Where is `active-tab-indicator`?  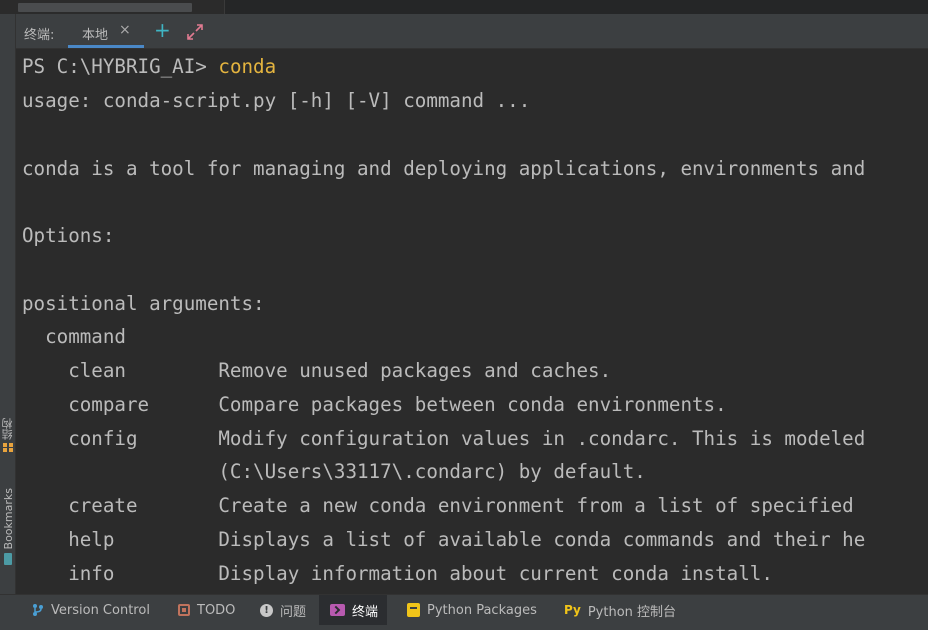 active-tab-indicator is located at coordinates (106, 46).